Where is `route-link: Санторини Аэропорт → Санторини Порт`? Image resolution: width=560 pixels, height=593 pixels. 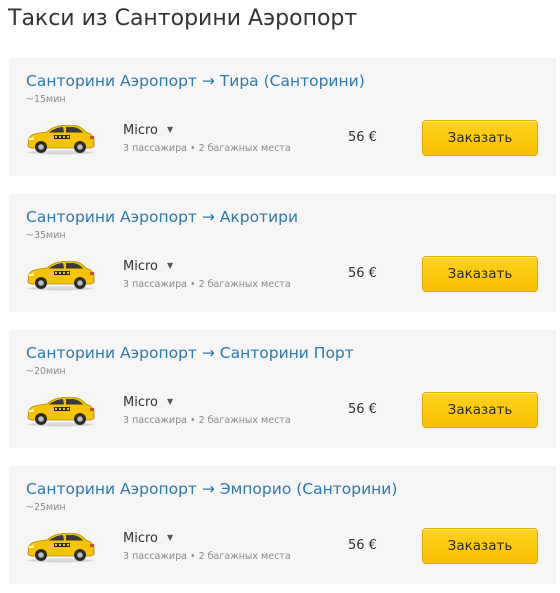 route-link: Санторини Аэропорт → Санторини Порт is located at coordinates (190, 353).